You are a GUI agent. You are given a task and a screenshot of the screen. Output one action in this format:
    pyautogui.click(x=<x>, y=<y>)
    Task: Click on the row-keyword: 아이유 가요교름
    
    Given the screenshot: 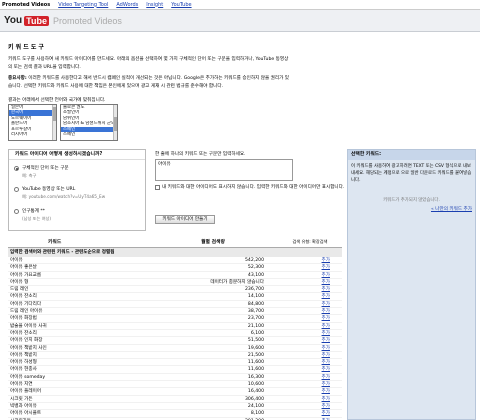 What is the action you would take?
    pyautogui.click(x=26, y=275)
    